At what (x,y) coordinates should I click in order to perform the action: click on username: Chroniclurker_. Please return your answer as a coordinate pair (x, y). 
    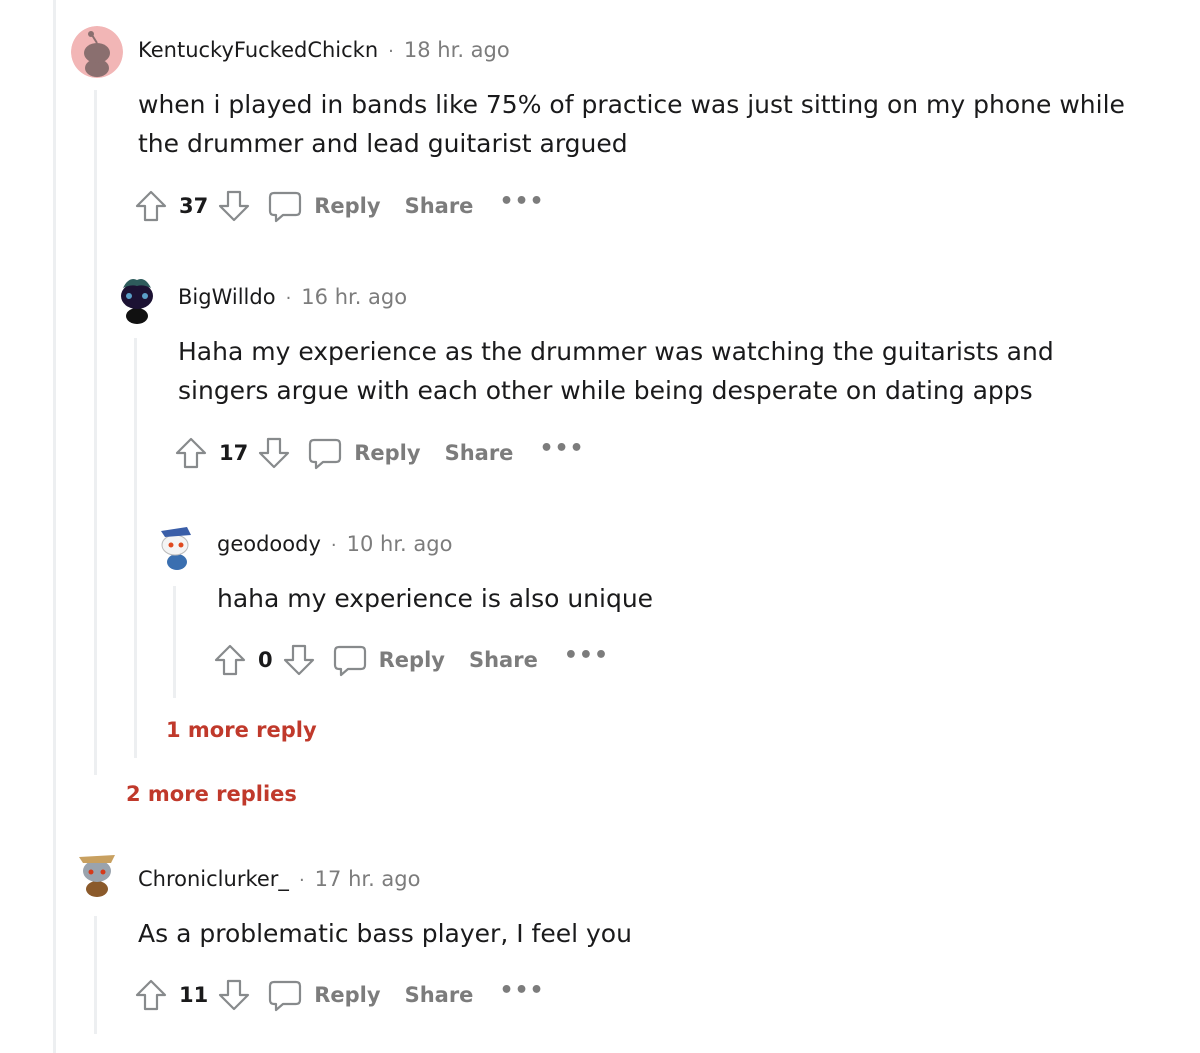
    Looking at the image, I should click on (213, 879).